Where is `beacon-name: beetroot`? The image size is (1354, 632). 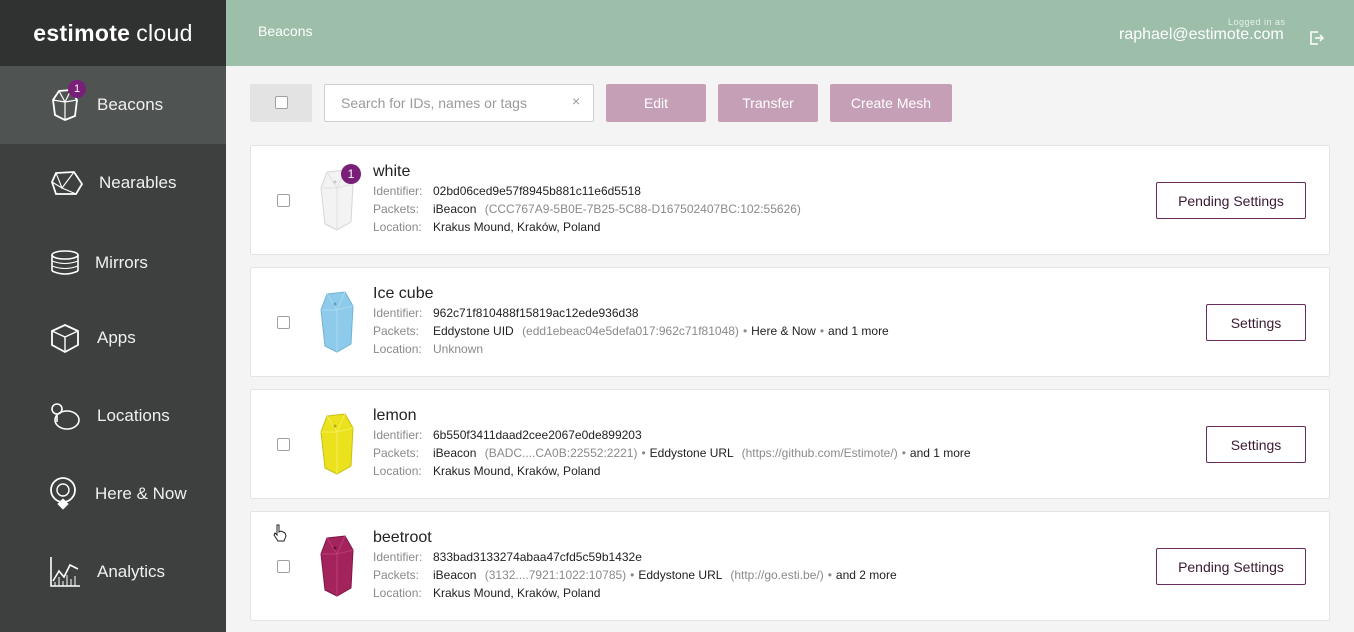
beacon-name: beetroot is located at coordinates (402, 538).